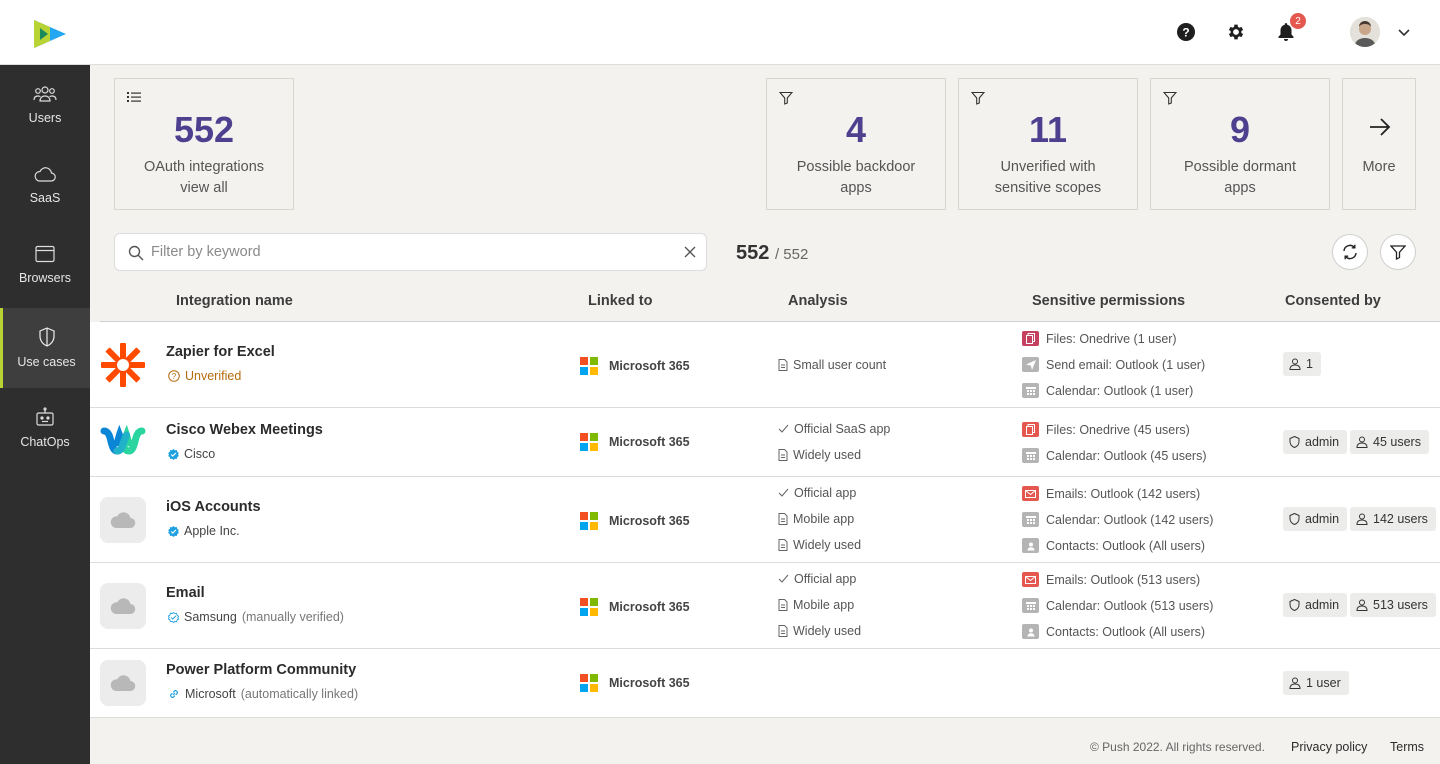 This screenshot has width=1440, height=764. I want to click on consent-text: 142 users, so click(1400, 519).